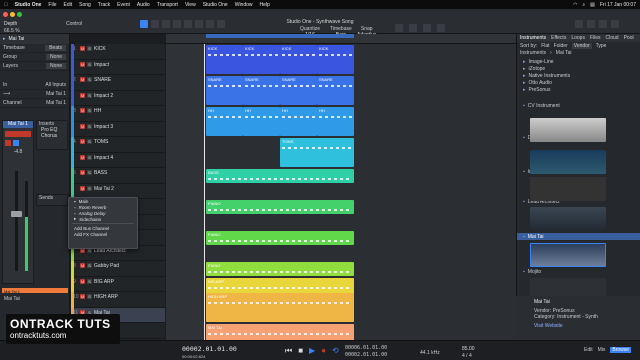  What do you see at coordinates (118, 114) in the screenshot?
I see `track-header: 3 M S HH` at bounding box center [118, 114].